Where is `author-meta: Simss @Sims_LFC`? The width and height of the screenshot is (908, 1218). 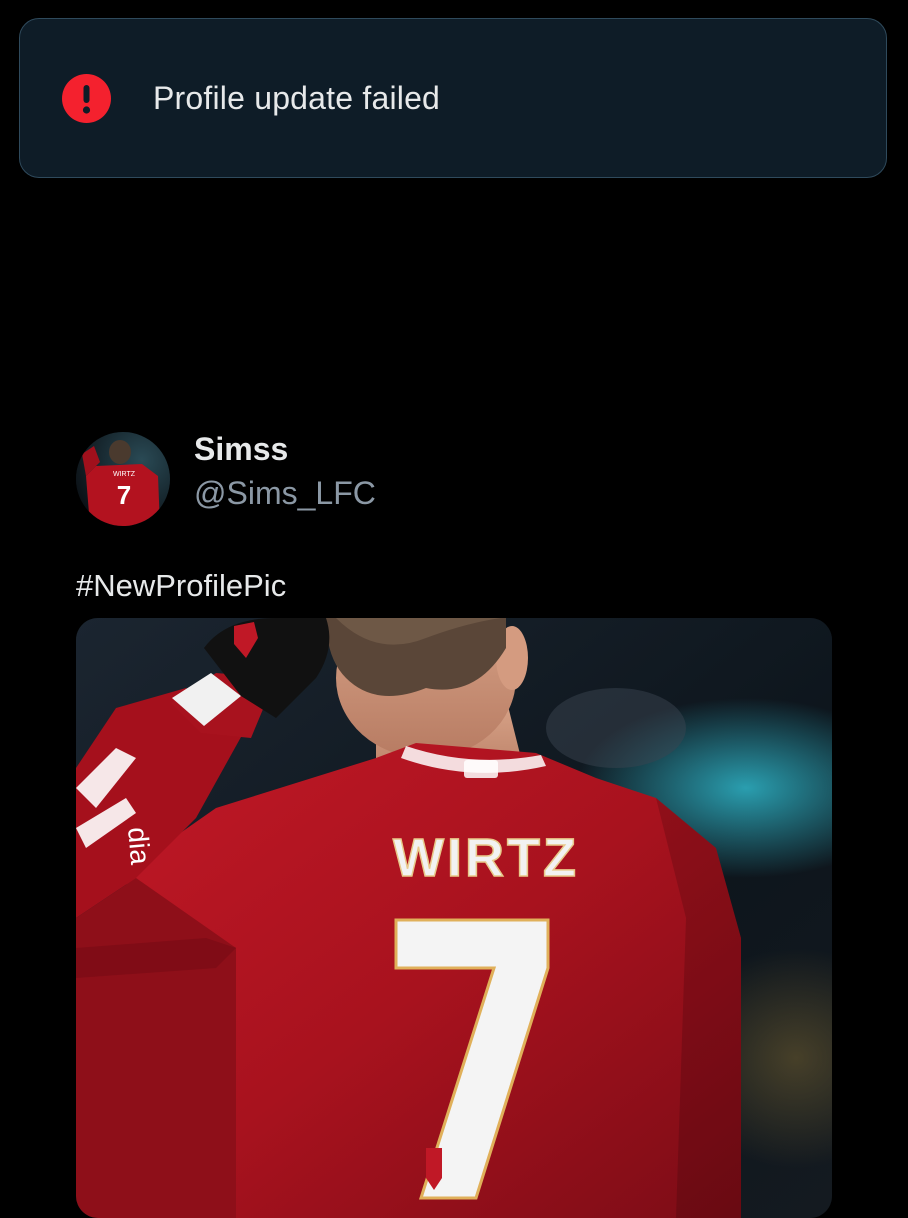 author-meta: Simss @Sims_LFC is located at coordinates (285, 471).